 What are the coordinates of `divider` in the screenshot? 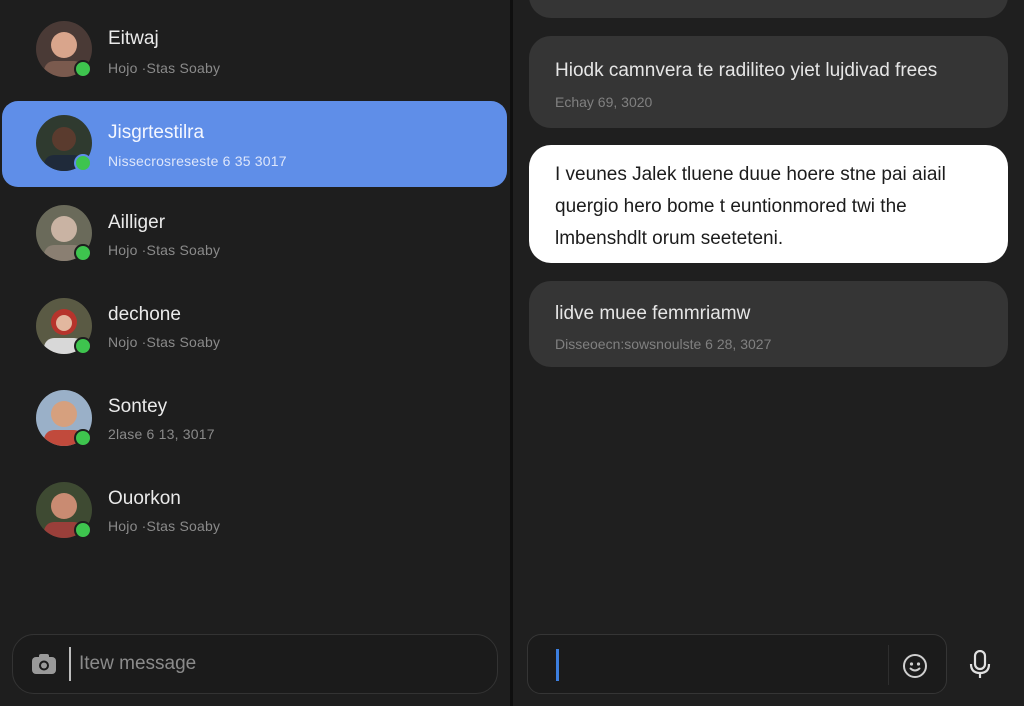 It's located at (888, 665).